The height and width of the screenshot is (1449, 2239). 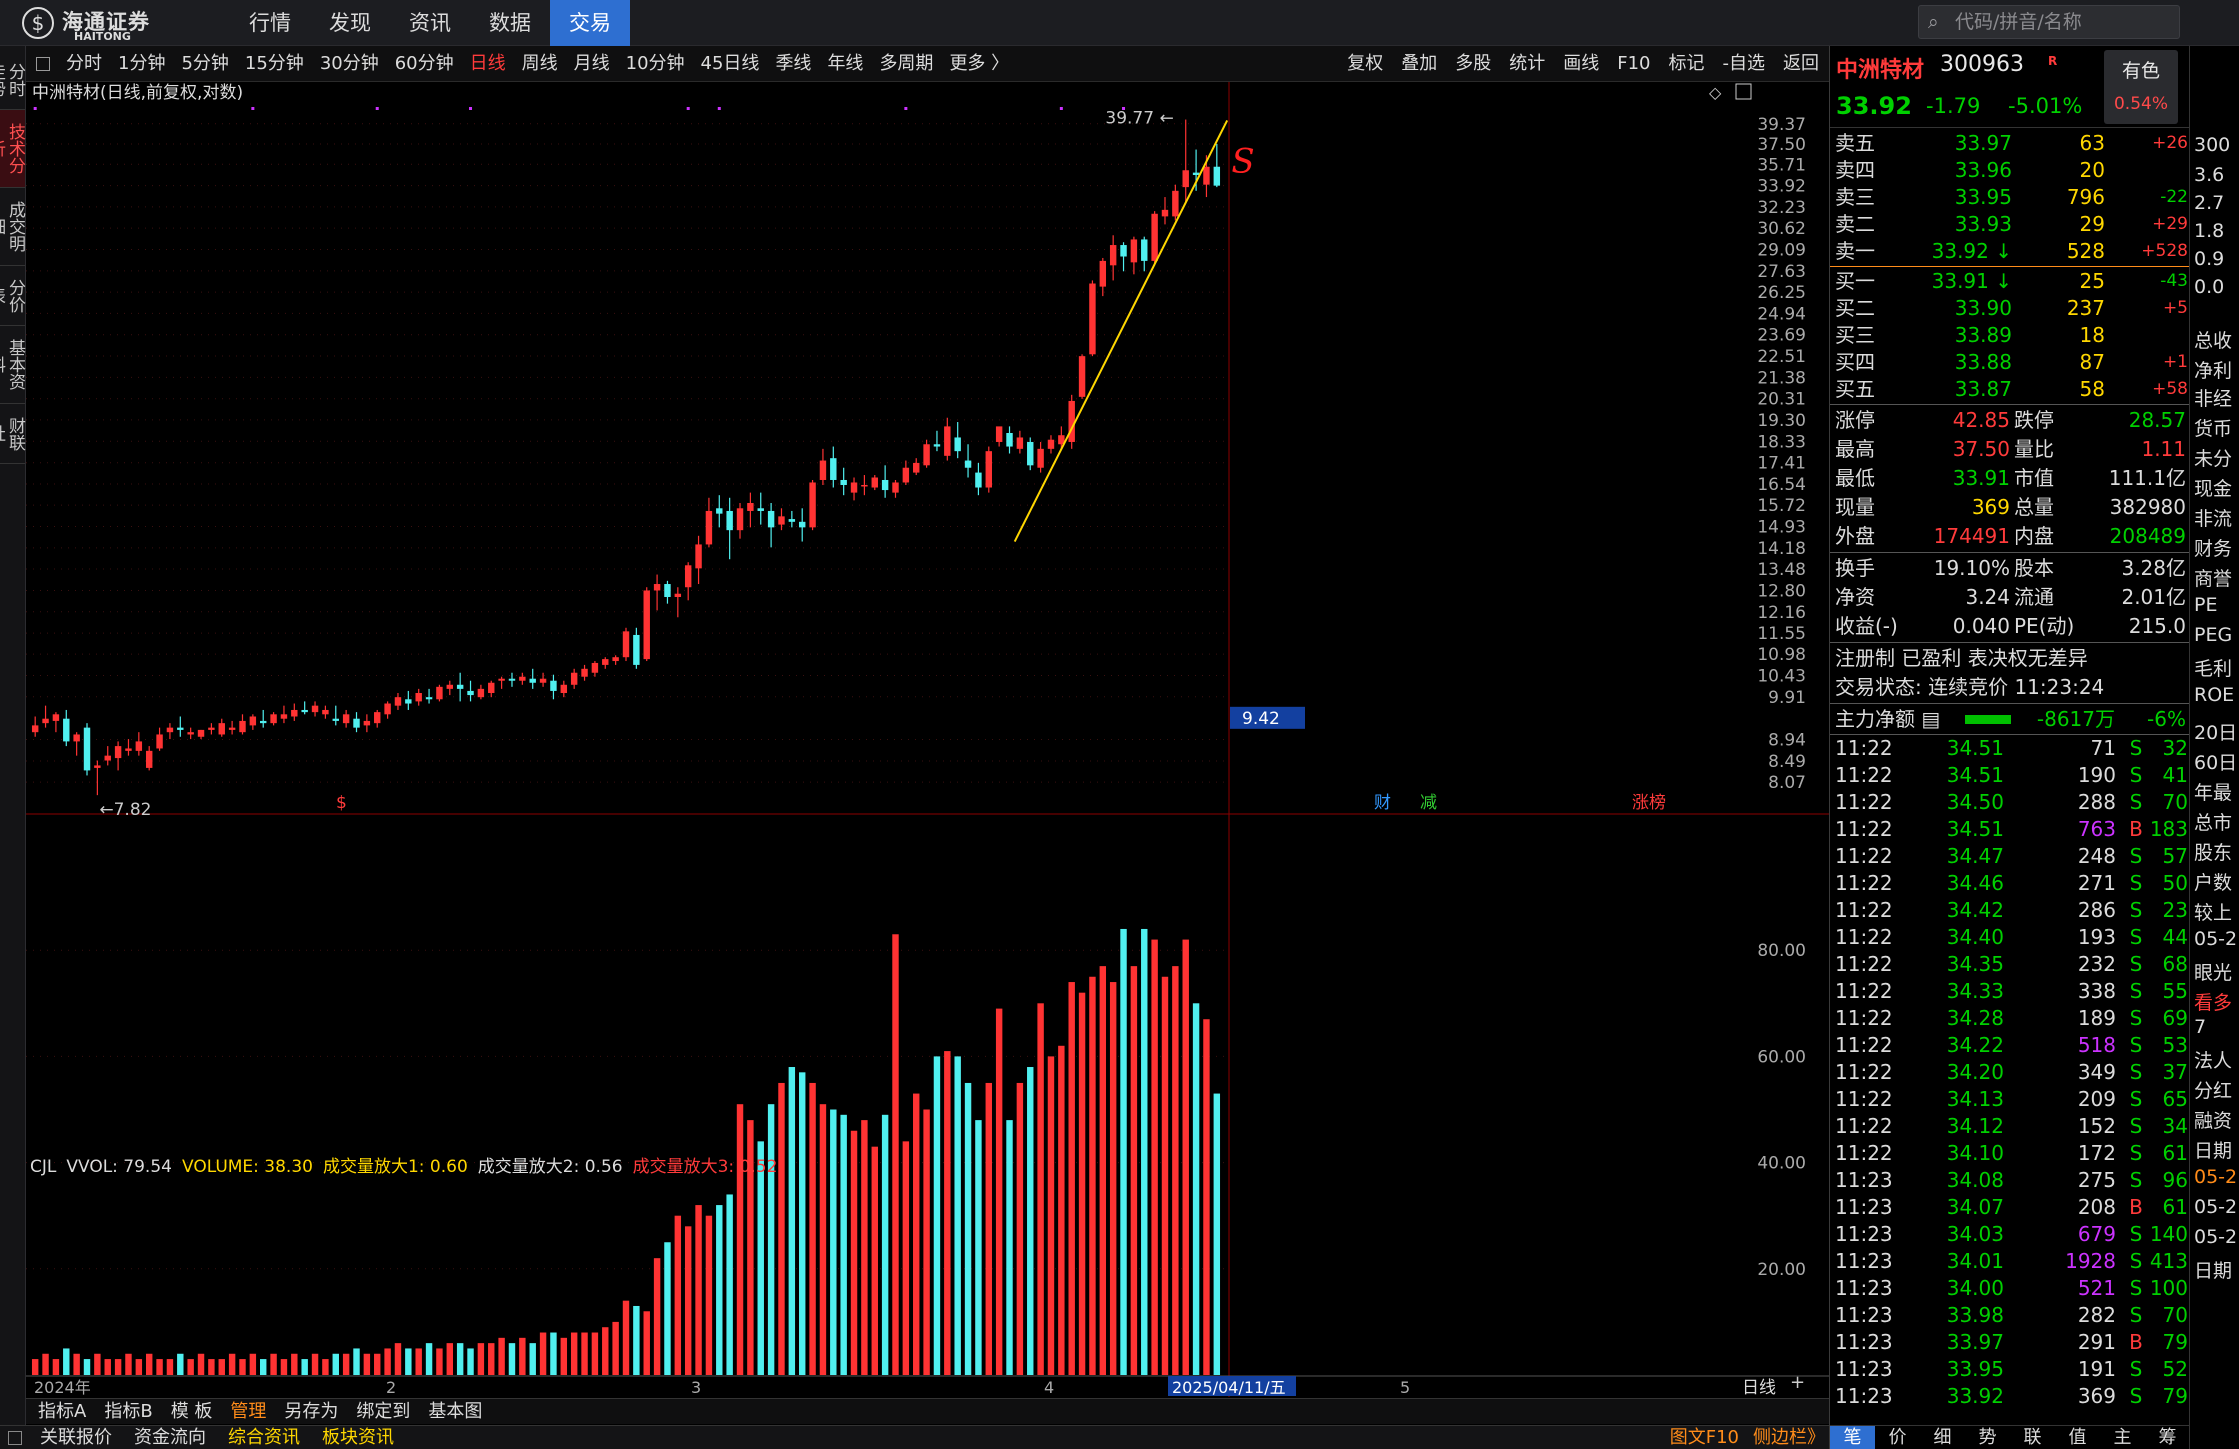 I want to click on tick-volume: 208, so click(x=2096, y=1207).